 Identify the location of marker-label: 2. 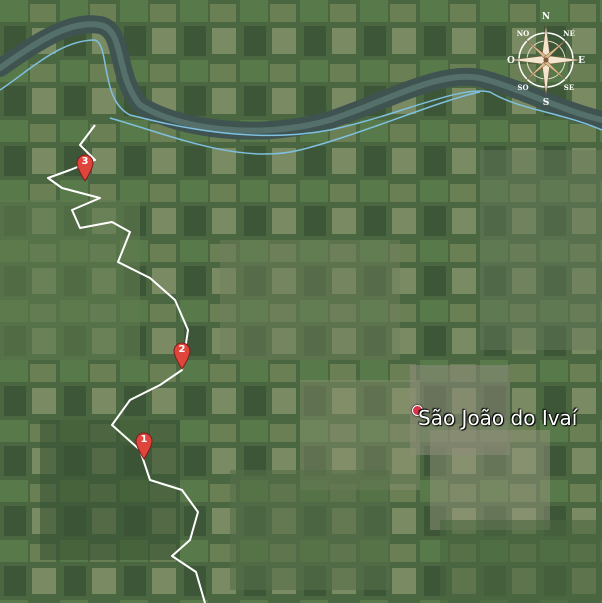
(182, 349).